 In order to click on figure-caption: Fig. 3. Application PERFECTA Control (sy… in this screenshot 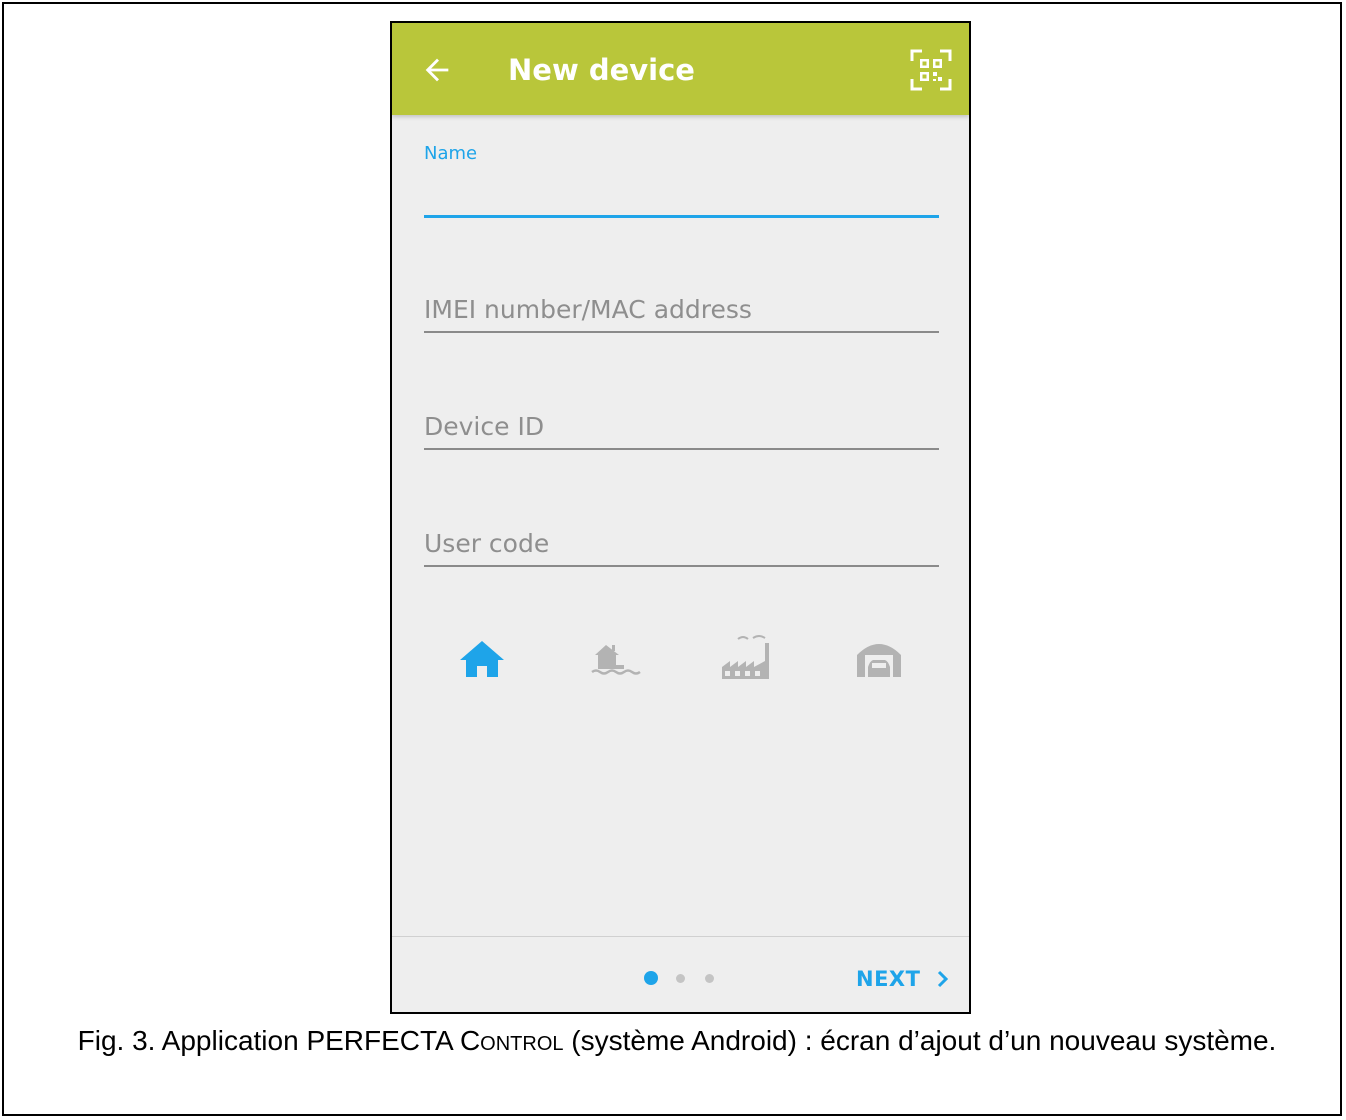, I will do `click(677, 1041)`.